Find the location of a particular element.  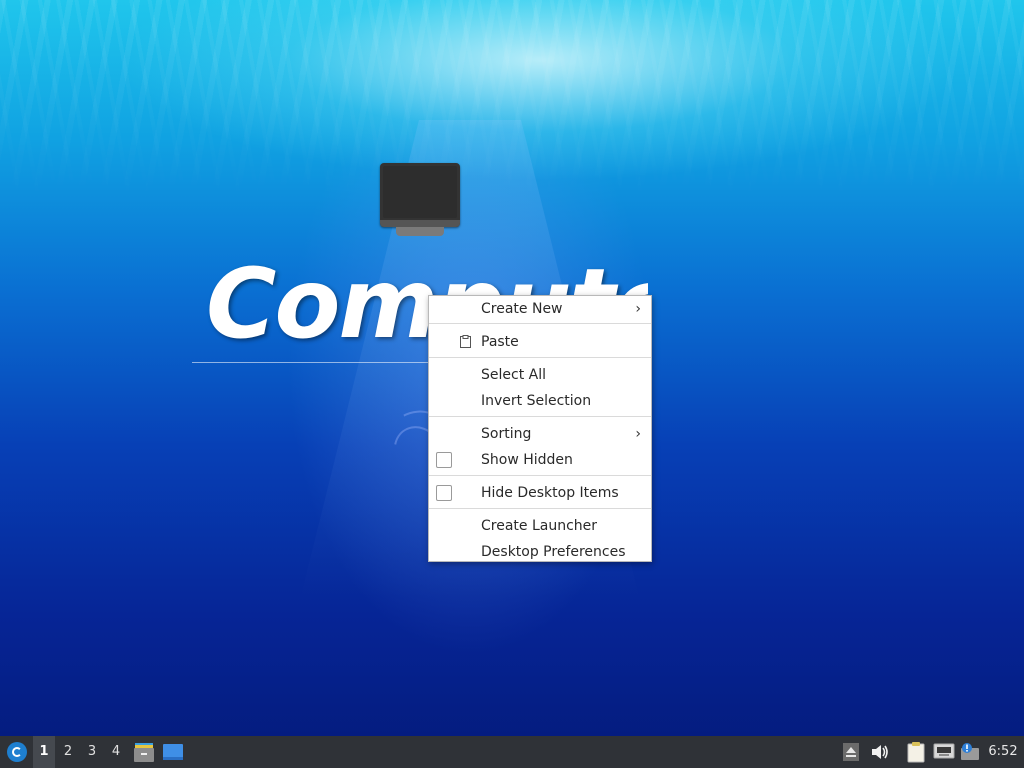

network-icon is located at coordinates (944, 751).